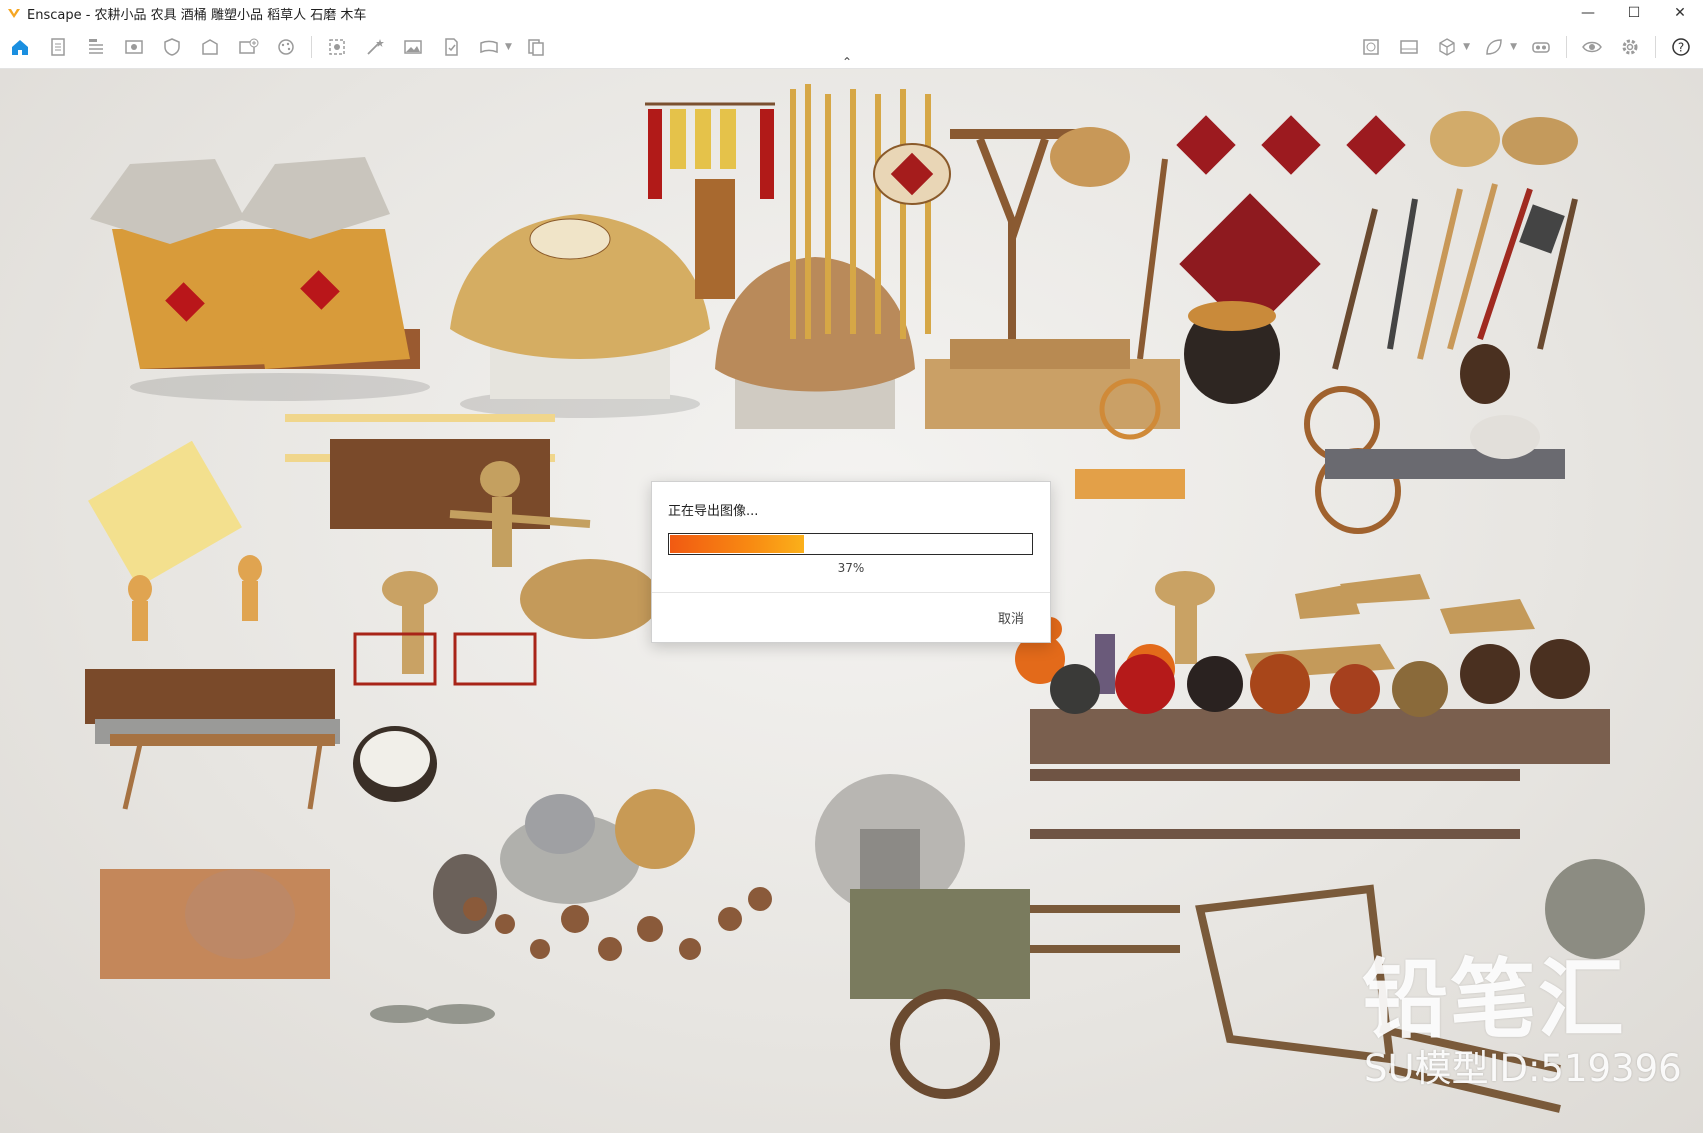  I want to click on maximize-button: ☐, so click(1634, 13).